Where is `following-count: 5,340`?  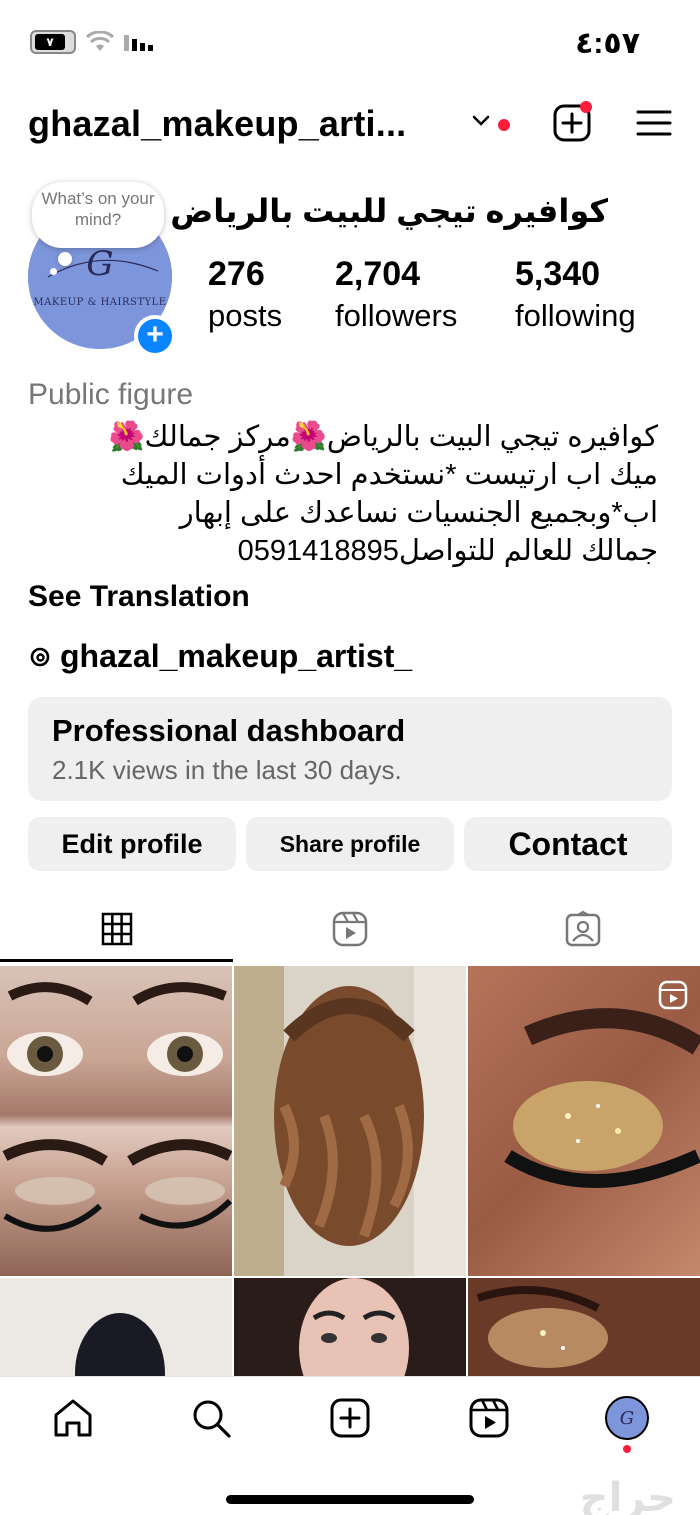
following-count: 5,340 is located at coordinates (558, 274).